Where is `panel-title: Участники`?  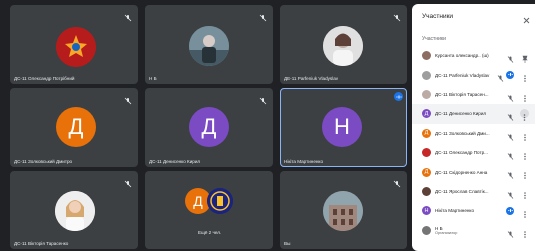
panel-title: Участники is located at coordinates (438, 16).